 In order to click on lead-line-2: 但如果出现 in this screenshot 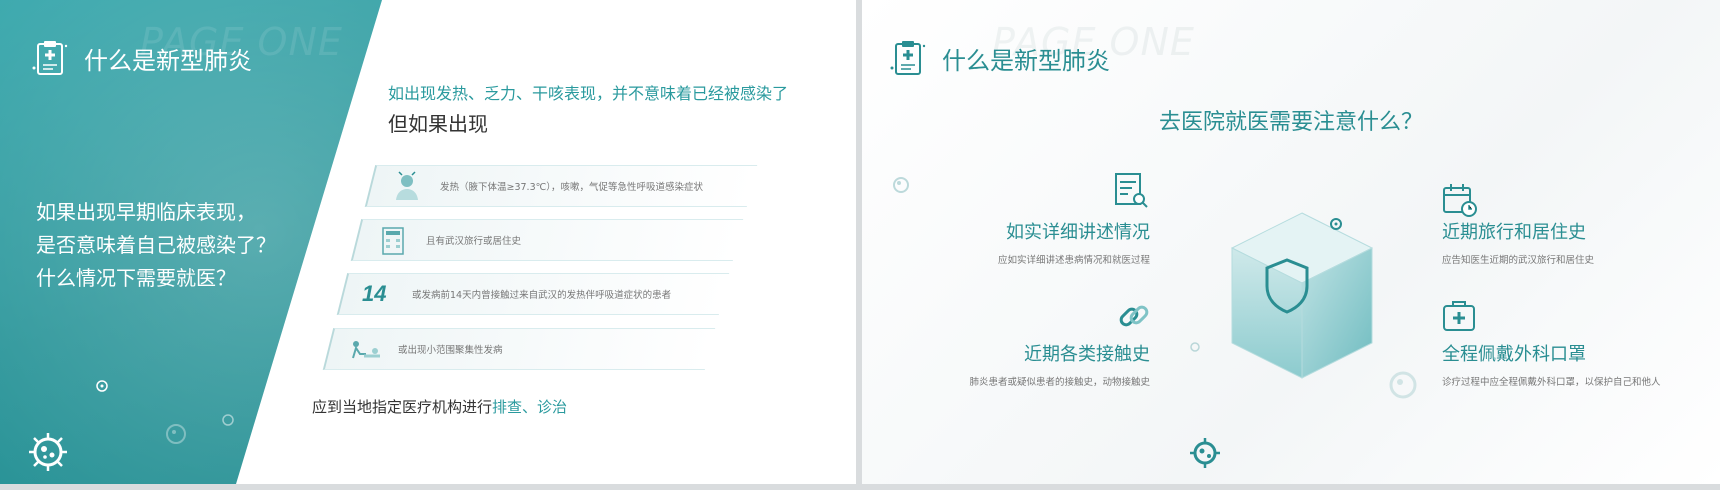, I will do `click(438, 124)`.